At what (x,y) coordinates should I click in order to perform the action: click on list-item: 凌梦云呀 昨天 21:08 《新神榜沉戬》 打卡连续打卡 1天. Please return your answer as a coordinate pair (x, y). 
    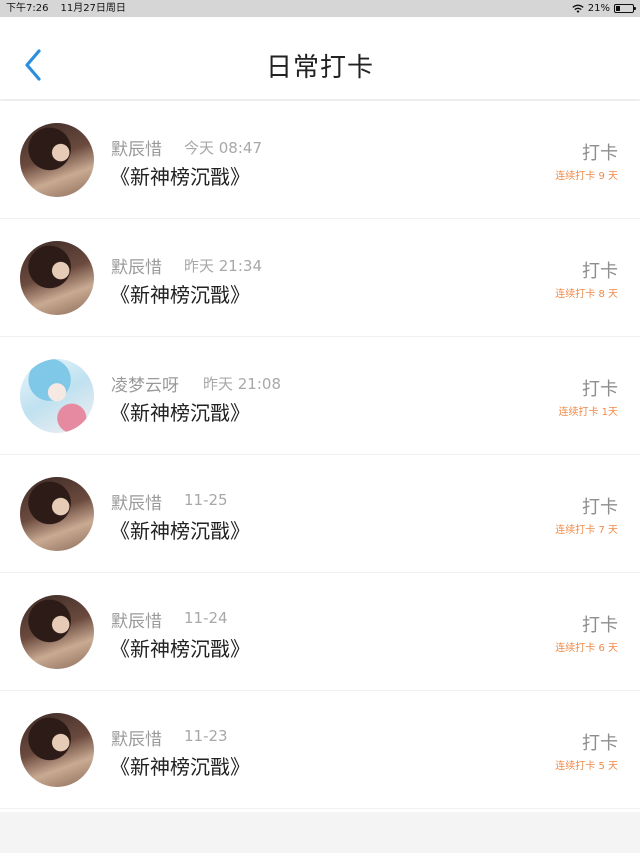
    Looking at the image, I should click on (320, 396).